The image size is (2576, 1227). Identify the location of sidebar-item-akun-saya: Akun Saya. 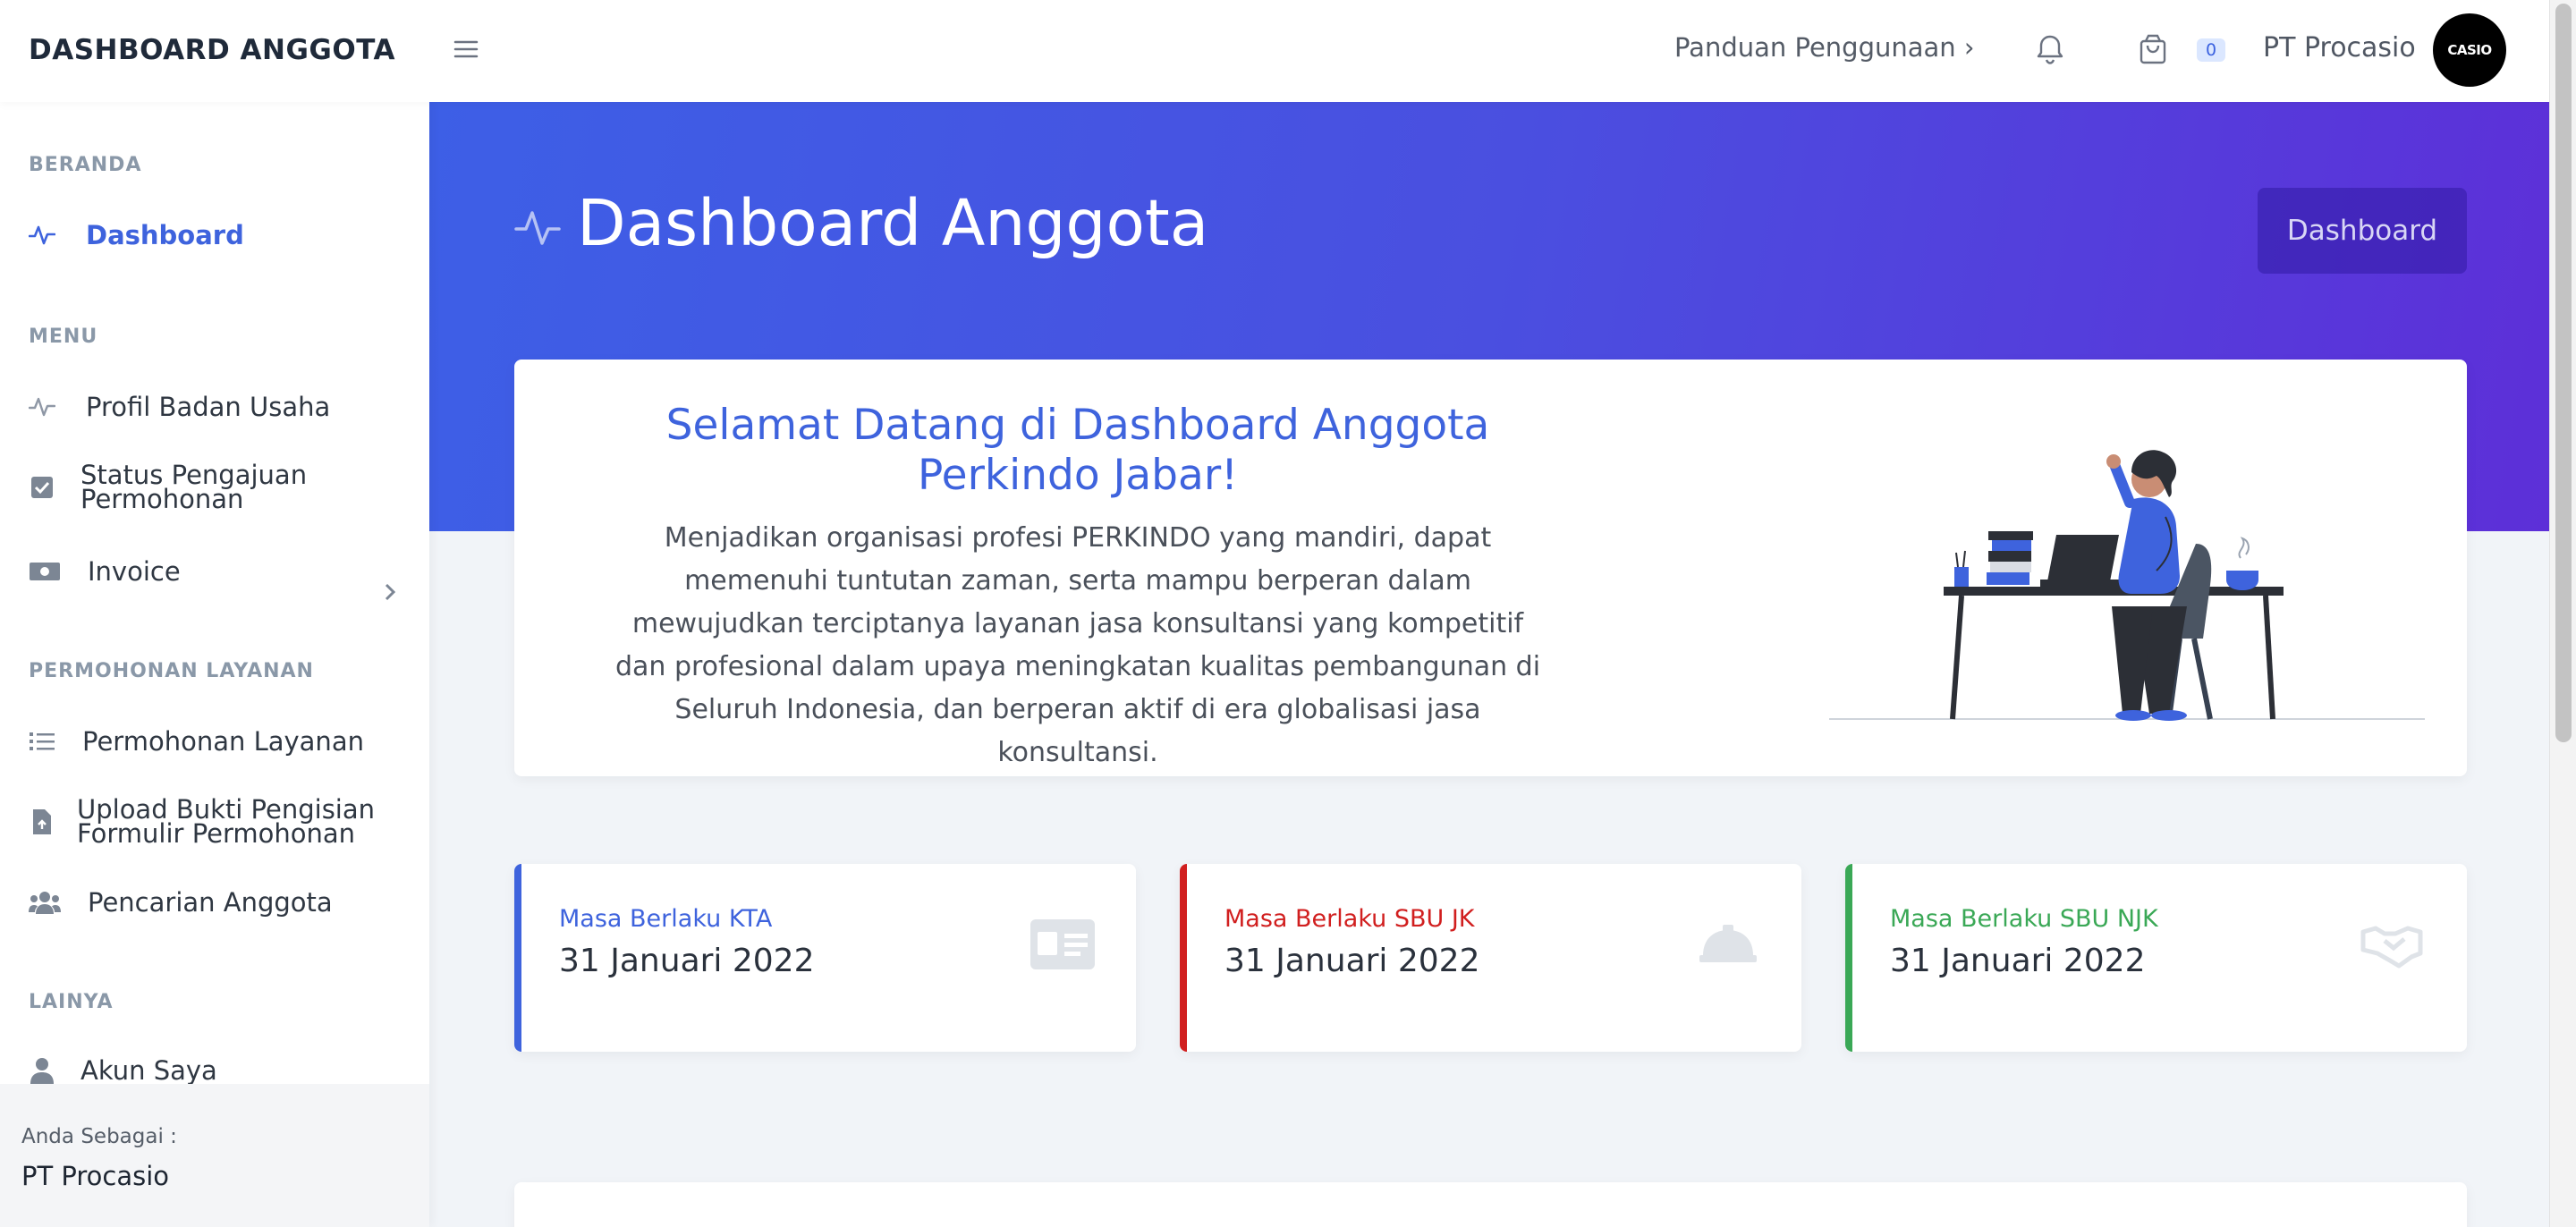
(123, 1070).